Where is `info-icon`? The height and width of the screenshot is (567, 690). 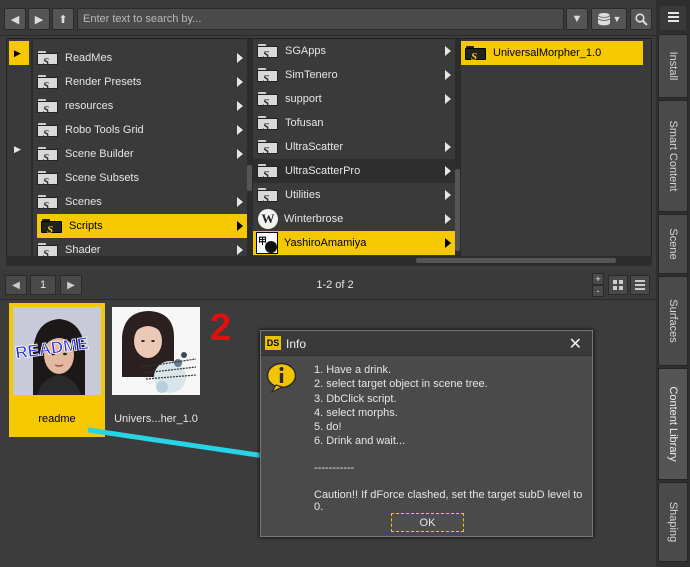
info-icon is located at coordinates (281, 377).